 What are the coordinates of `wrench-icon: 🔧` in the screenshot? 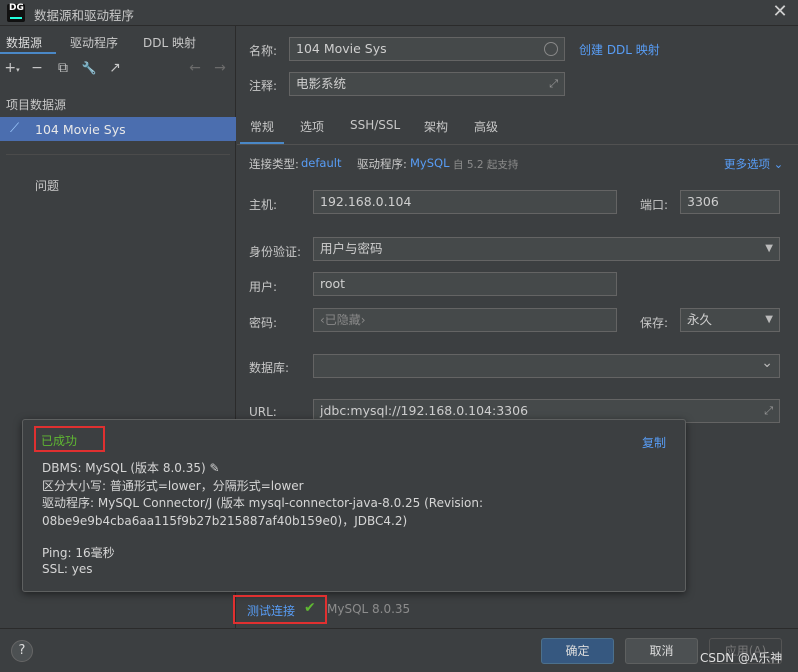 It's located at (89, 68).